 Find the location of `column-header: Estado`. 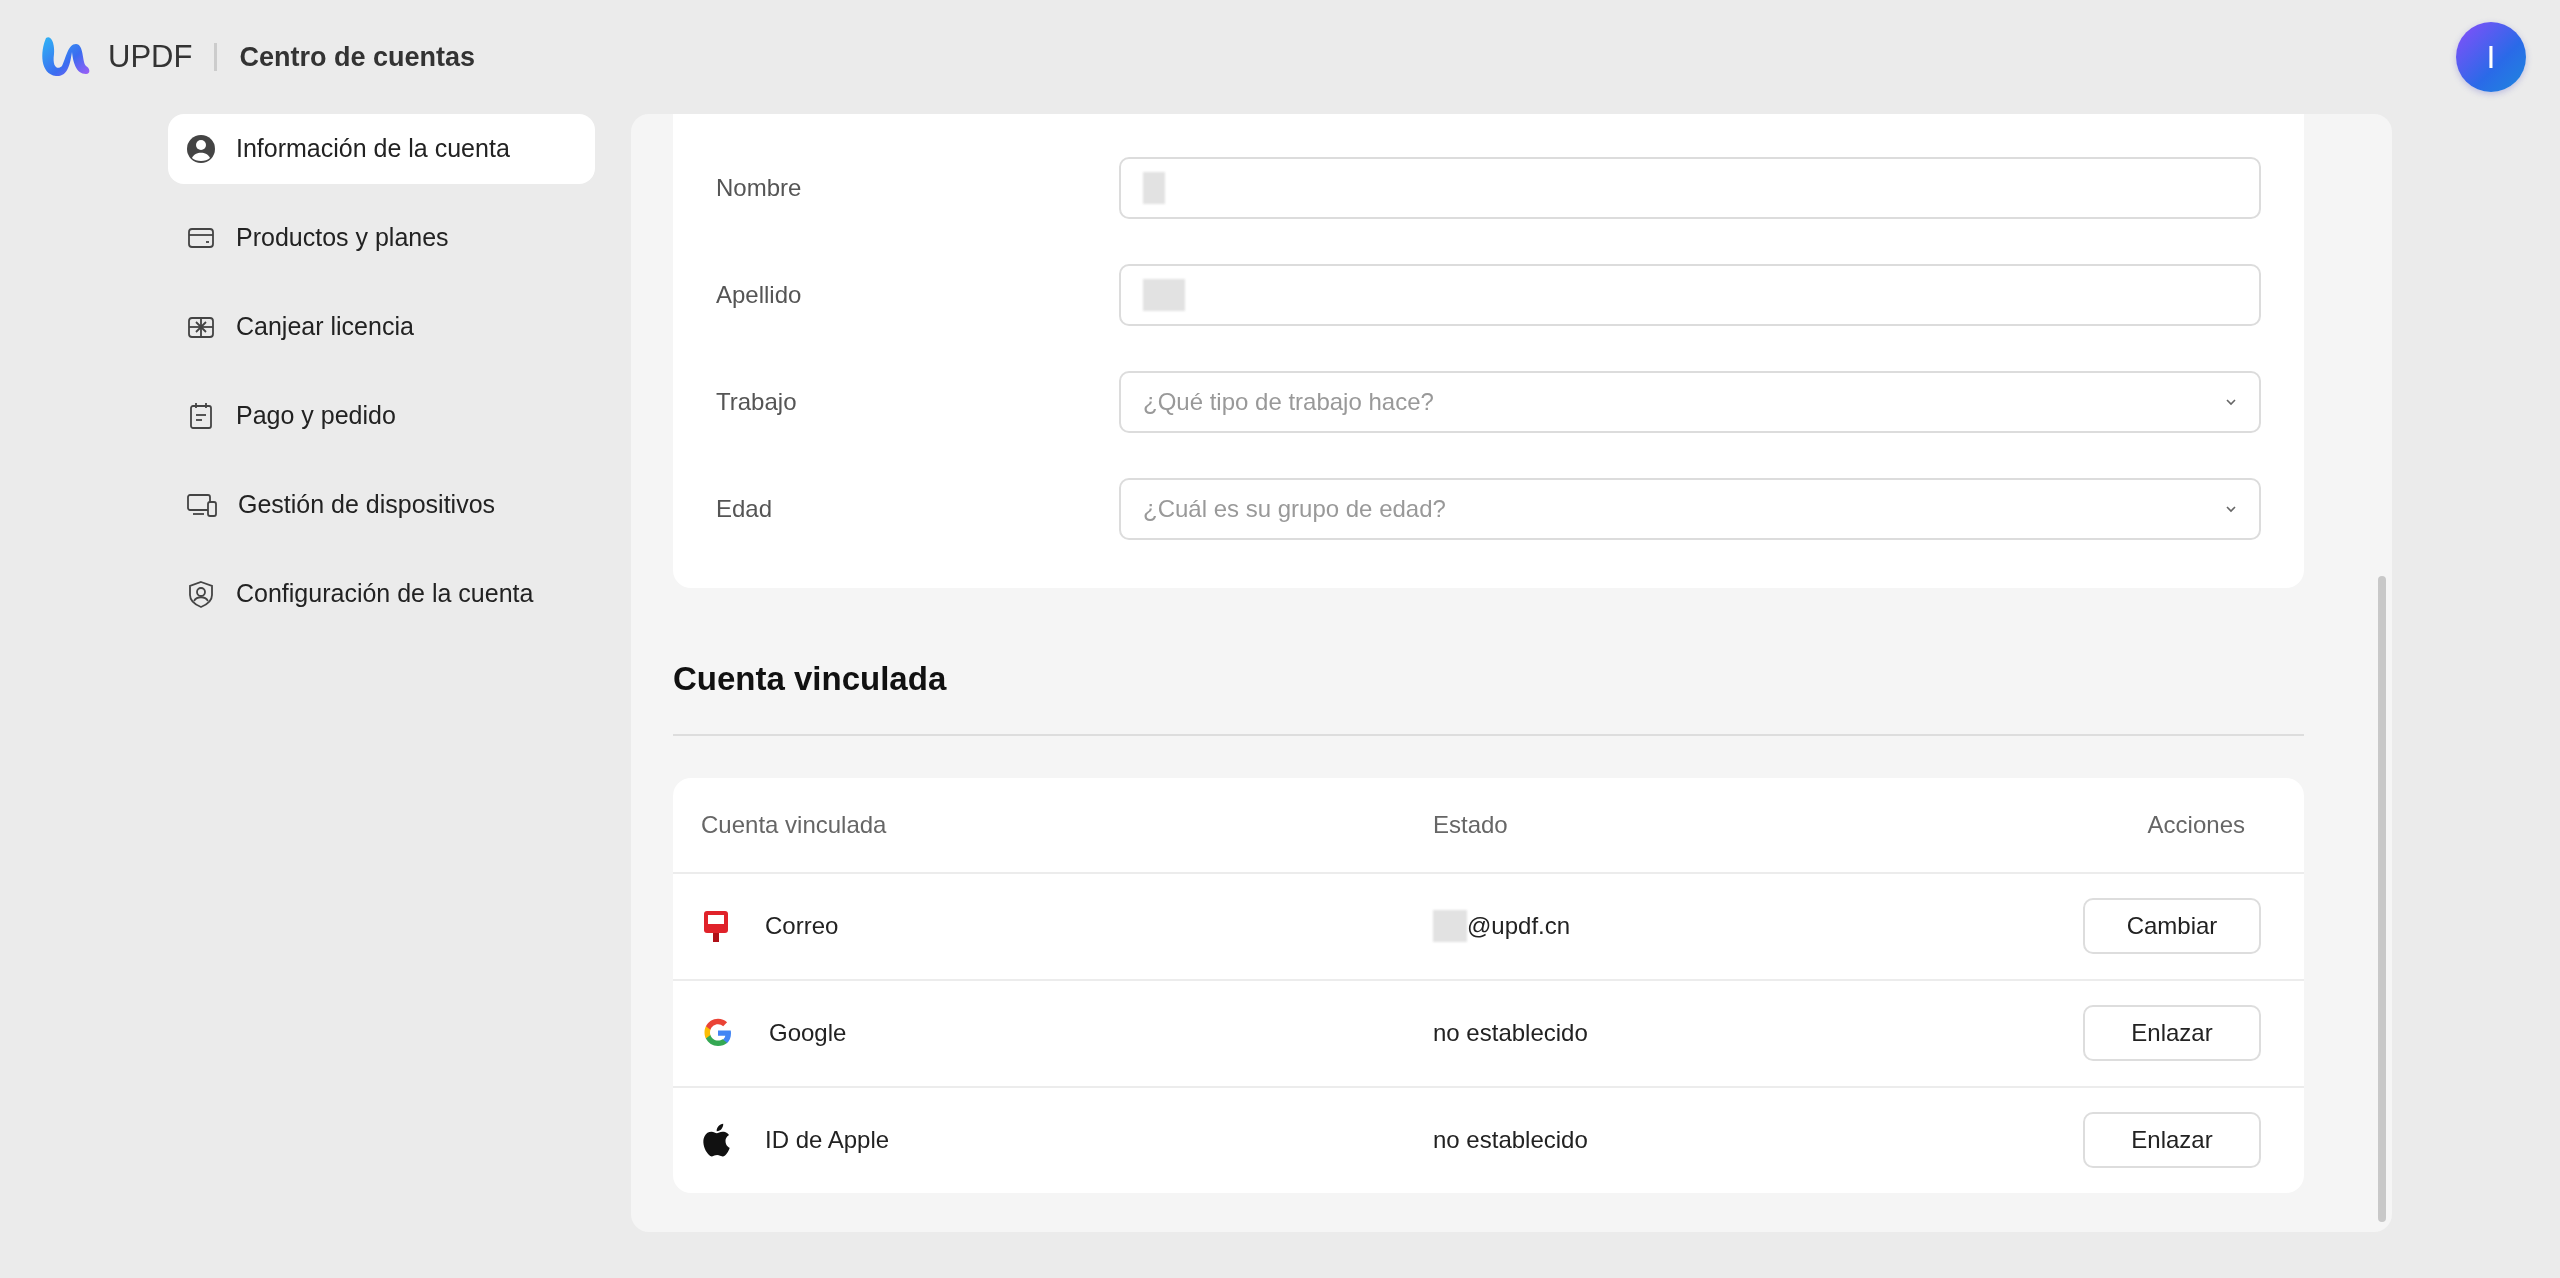

column-header: Estado is located at coordinates (1471, 824).